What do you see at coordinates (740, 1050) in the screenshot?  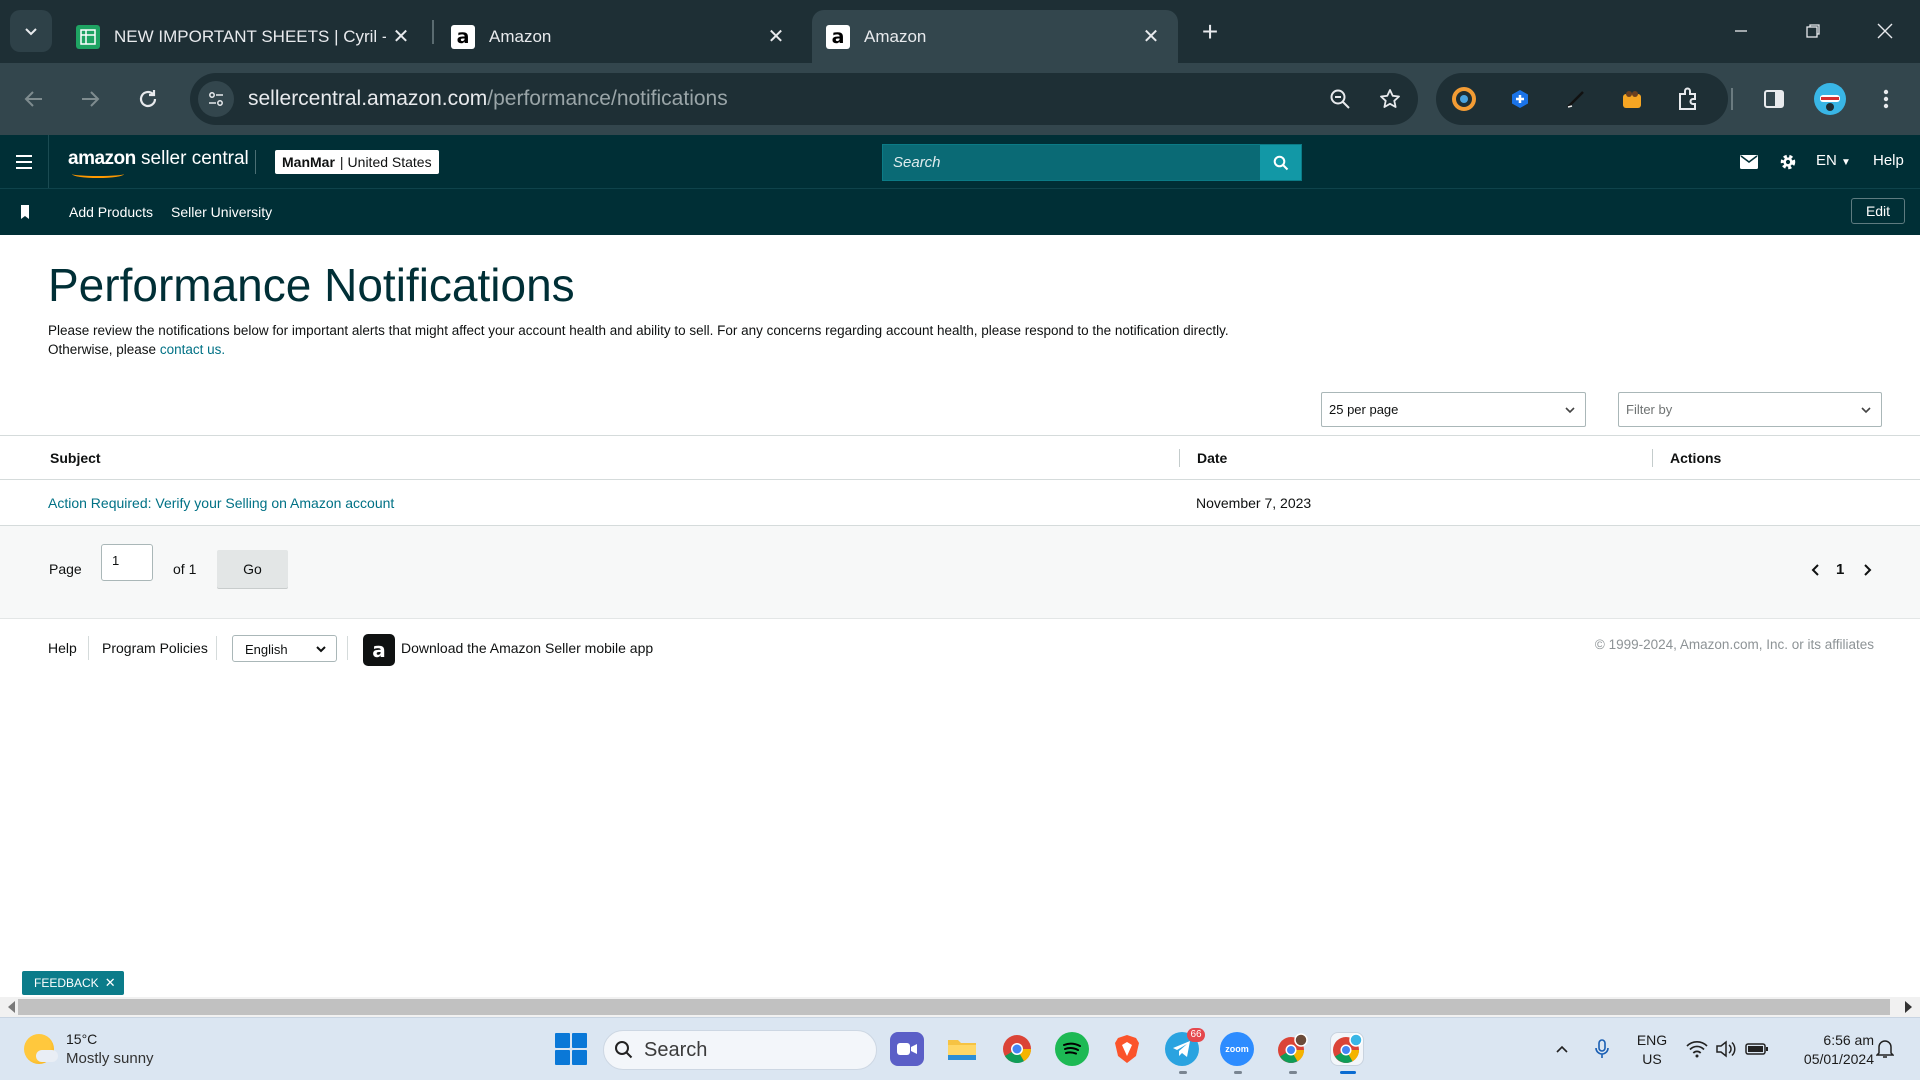 I see `taskbar-search-box: Search` at bounding box center [740, 1050].